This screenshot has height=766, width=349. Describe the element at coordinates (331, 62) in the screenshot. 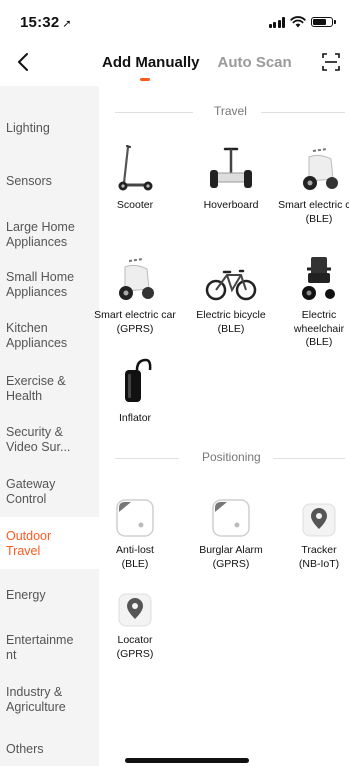

I see `scan-icon` at that location.